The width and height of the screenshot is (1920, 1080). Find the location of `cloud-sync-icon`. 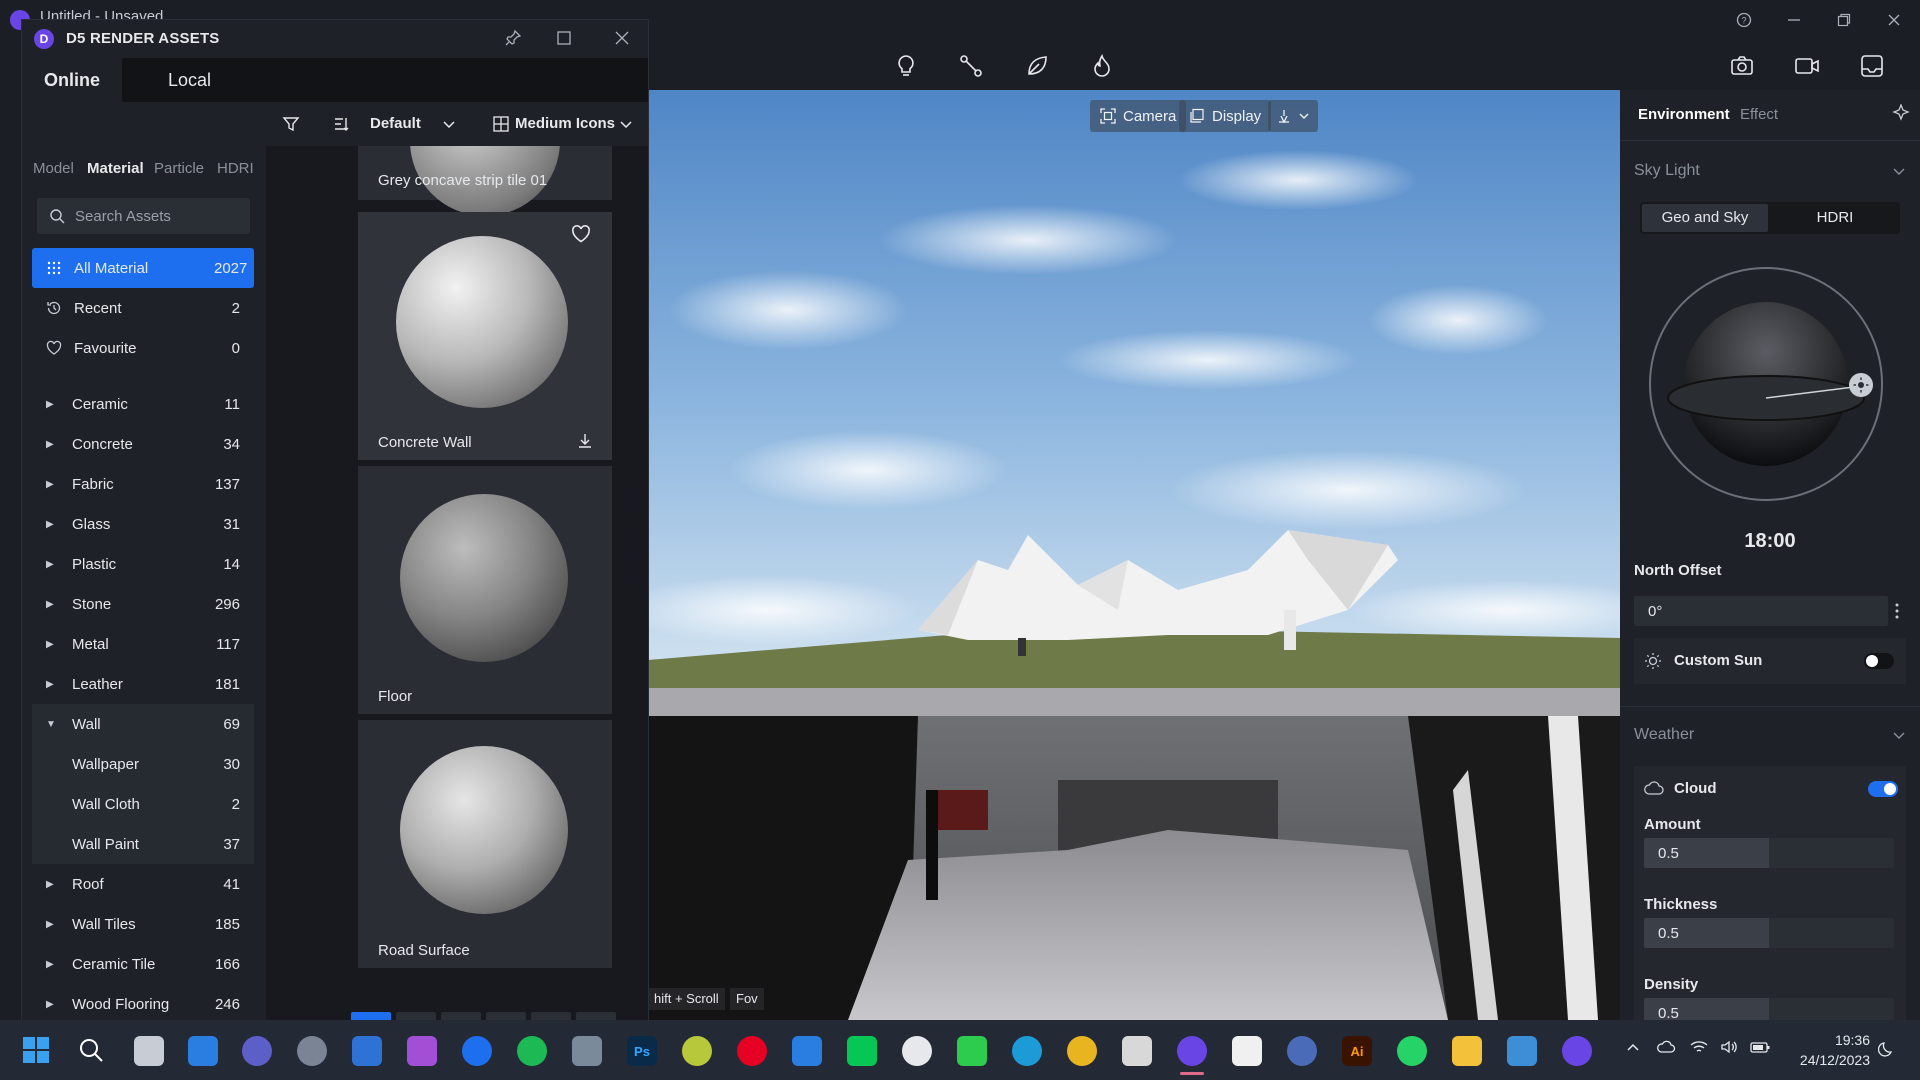

cloud-sync-icon is located at coordinates (1666, 1047).